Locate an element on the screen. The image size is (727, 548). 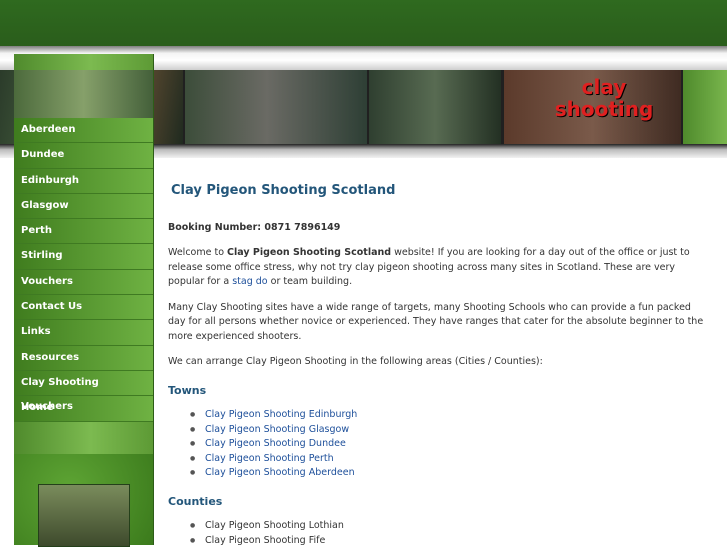
banner-logo: clay shooting is located at coordinates (604, 98).